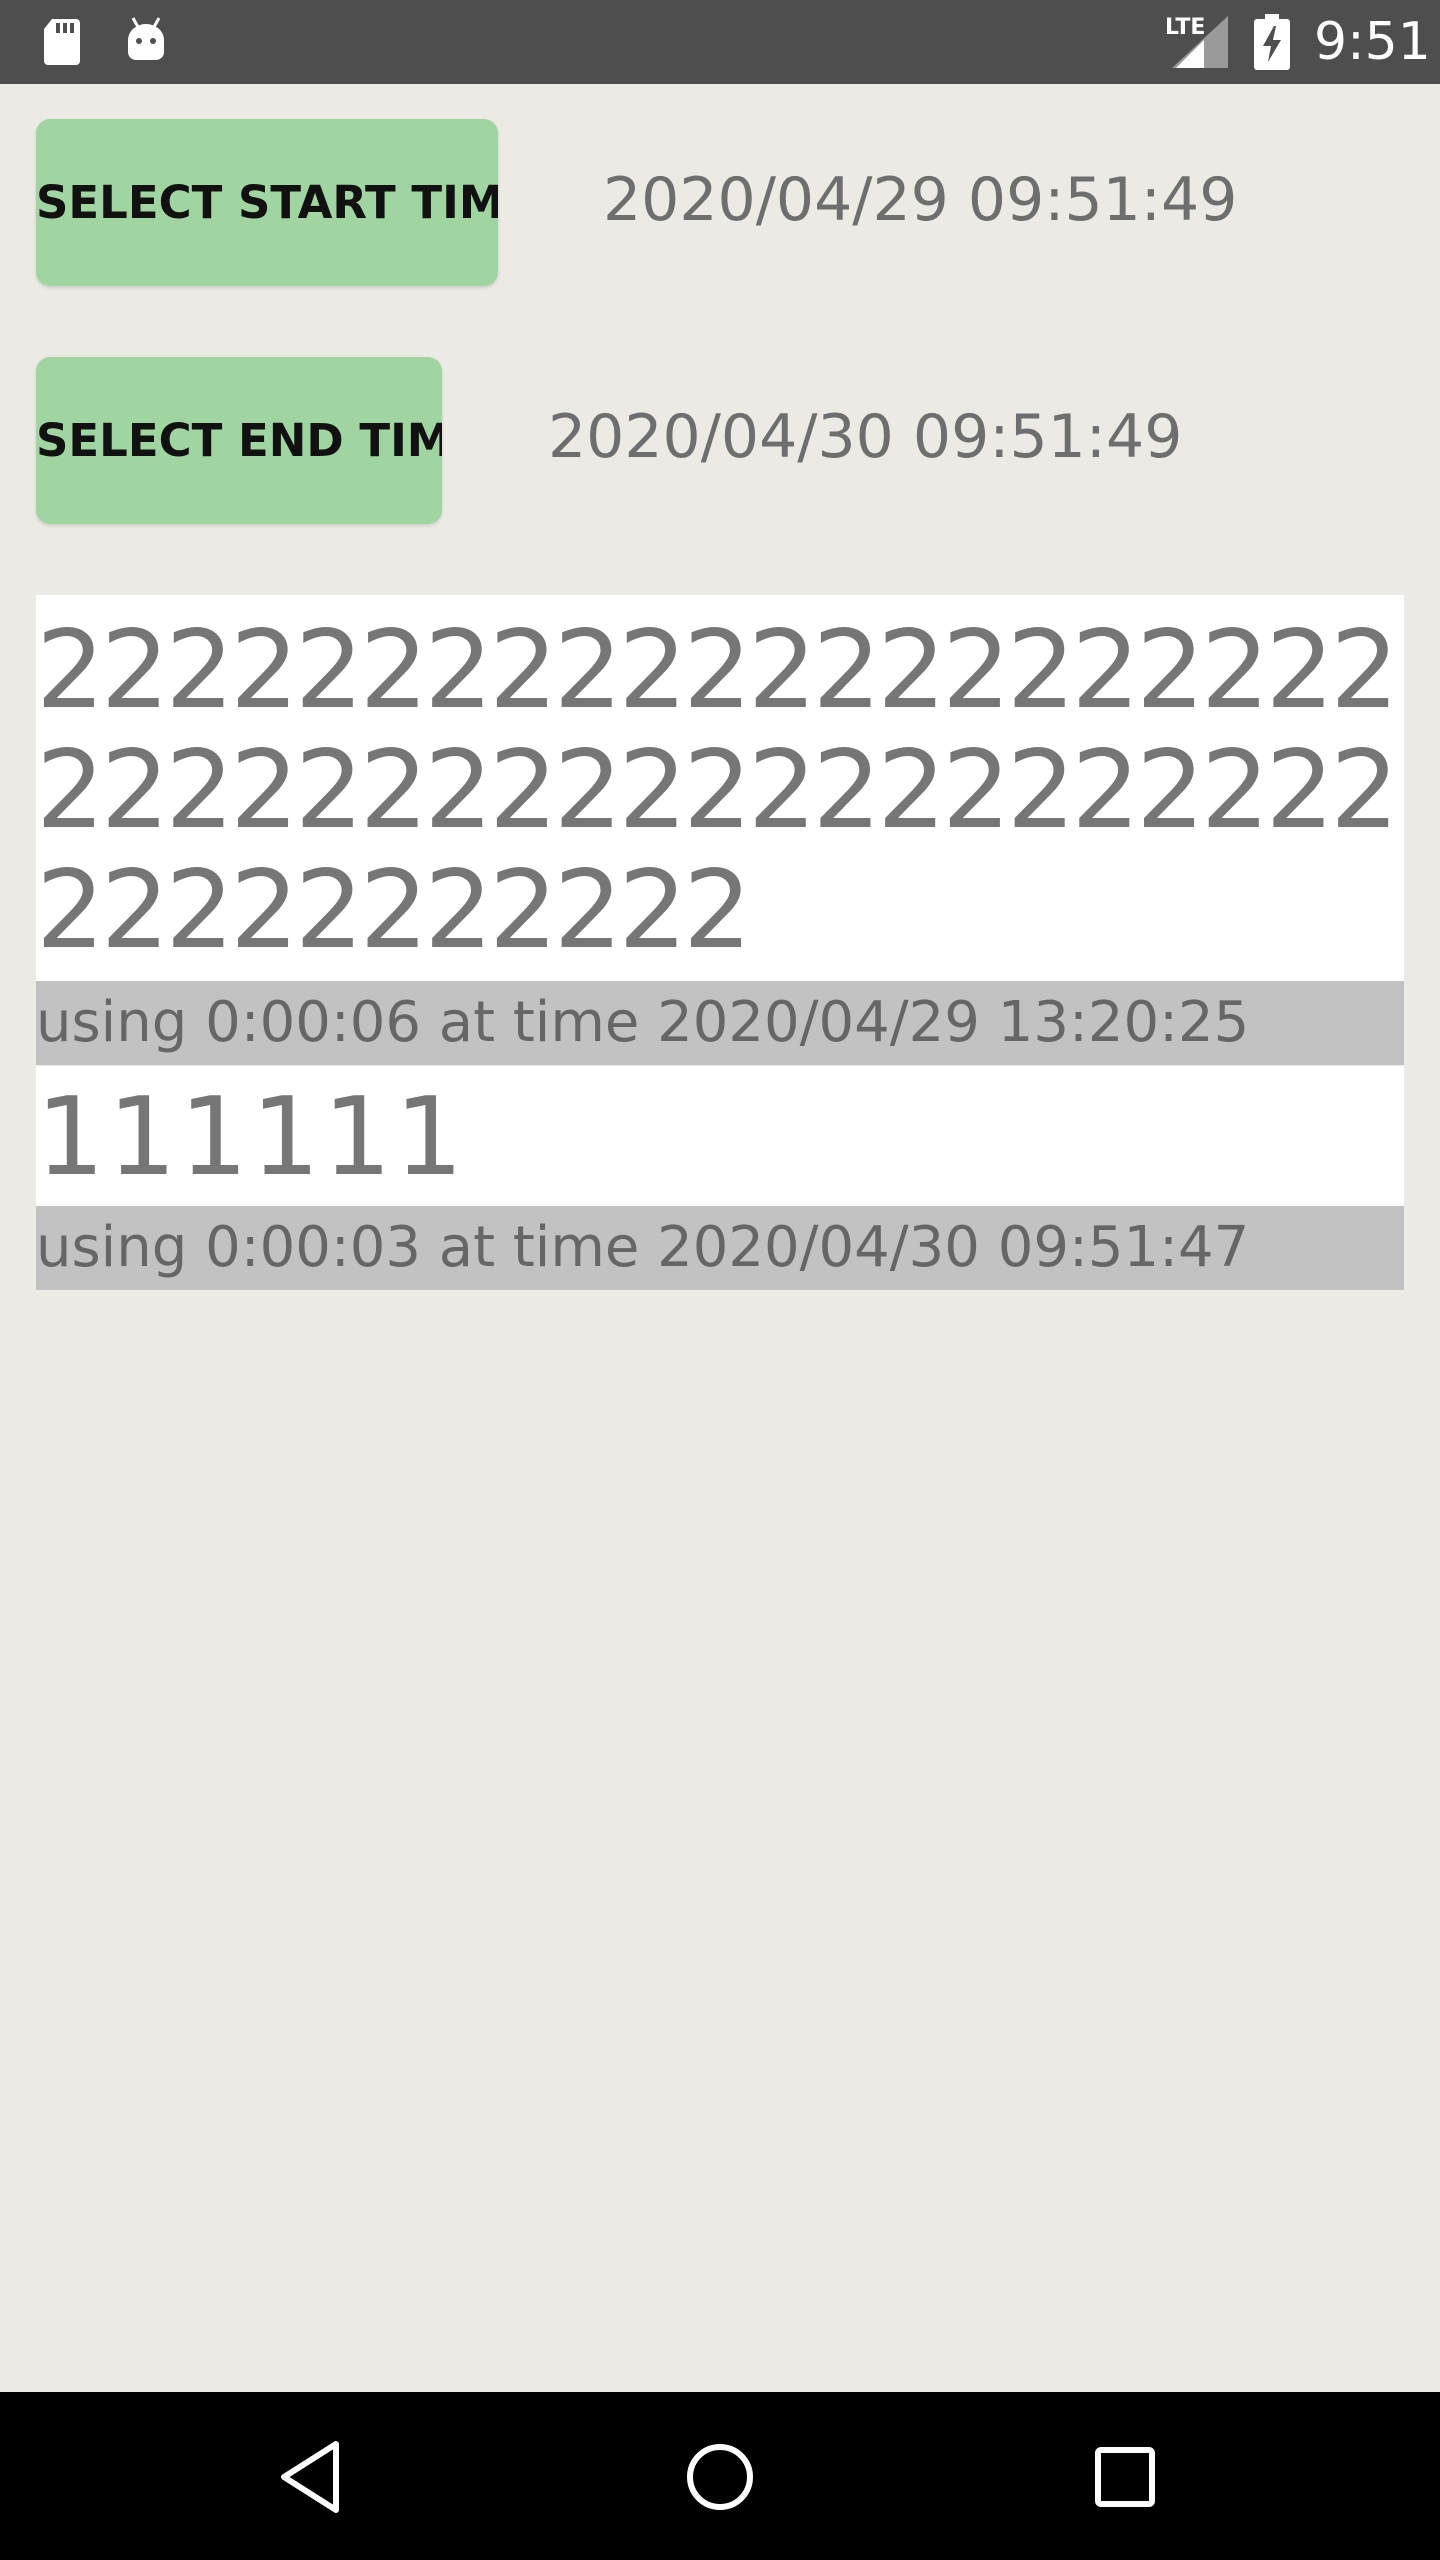 Image resolution: width=1440 pixels, height=2560 pixels. What do you see at coordinates (146, 38) in the screenshot?
I see `android-icon` at bounding box center [146, 38].